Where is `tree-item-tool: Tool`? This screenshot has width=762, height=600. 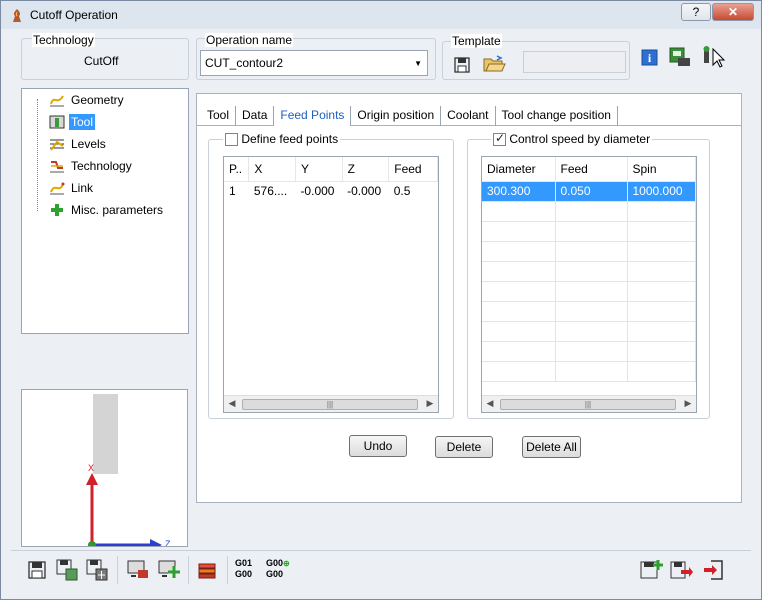 tree-item-tool: Tool is located at coordinates (72, 122).